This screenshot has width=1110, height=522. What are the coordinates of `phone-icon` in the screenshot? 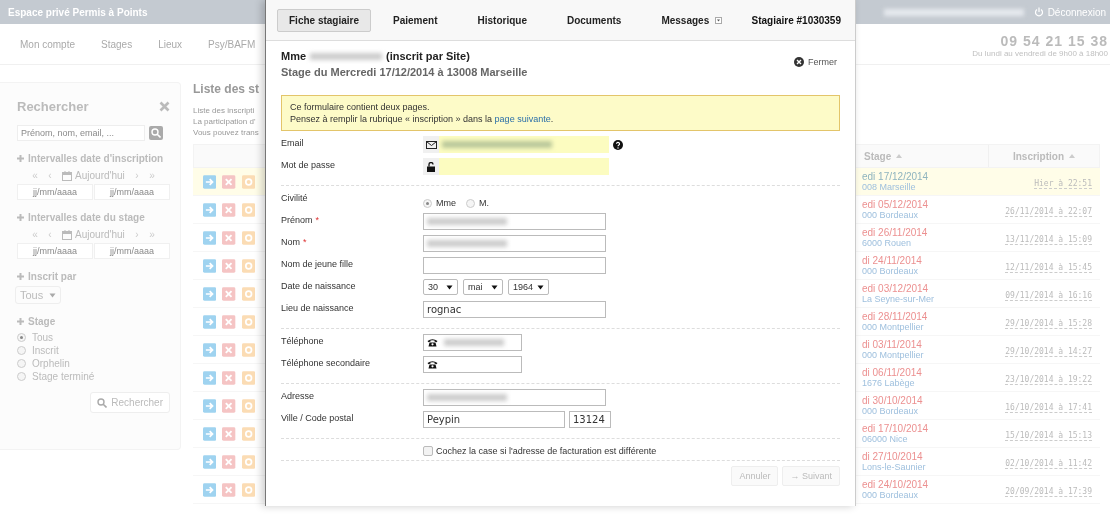 It's located at (432, 364).